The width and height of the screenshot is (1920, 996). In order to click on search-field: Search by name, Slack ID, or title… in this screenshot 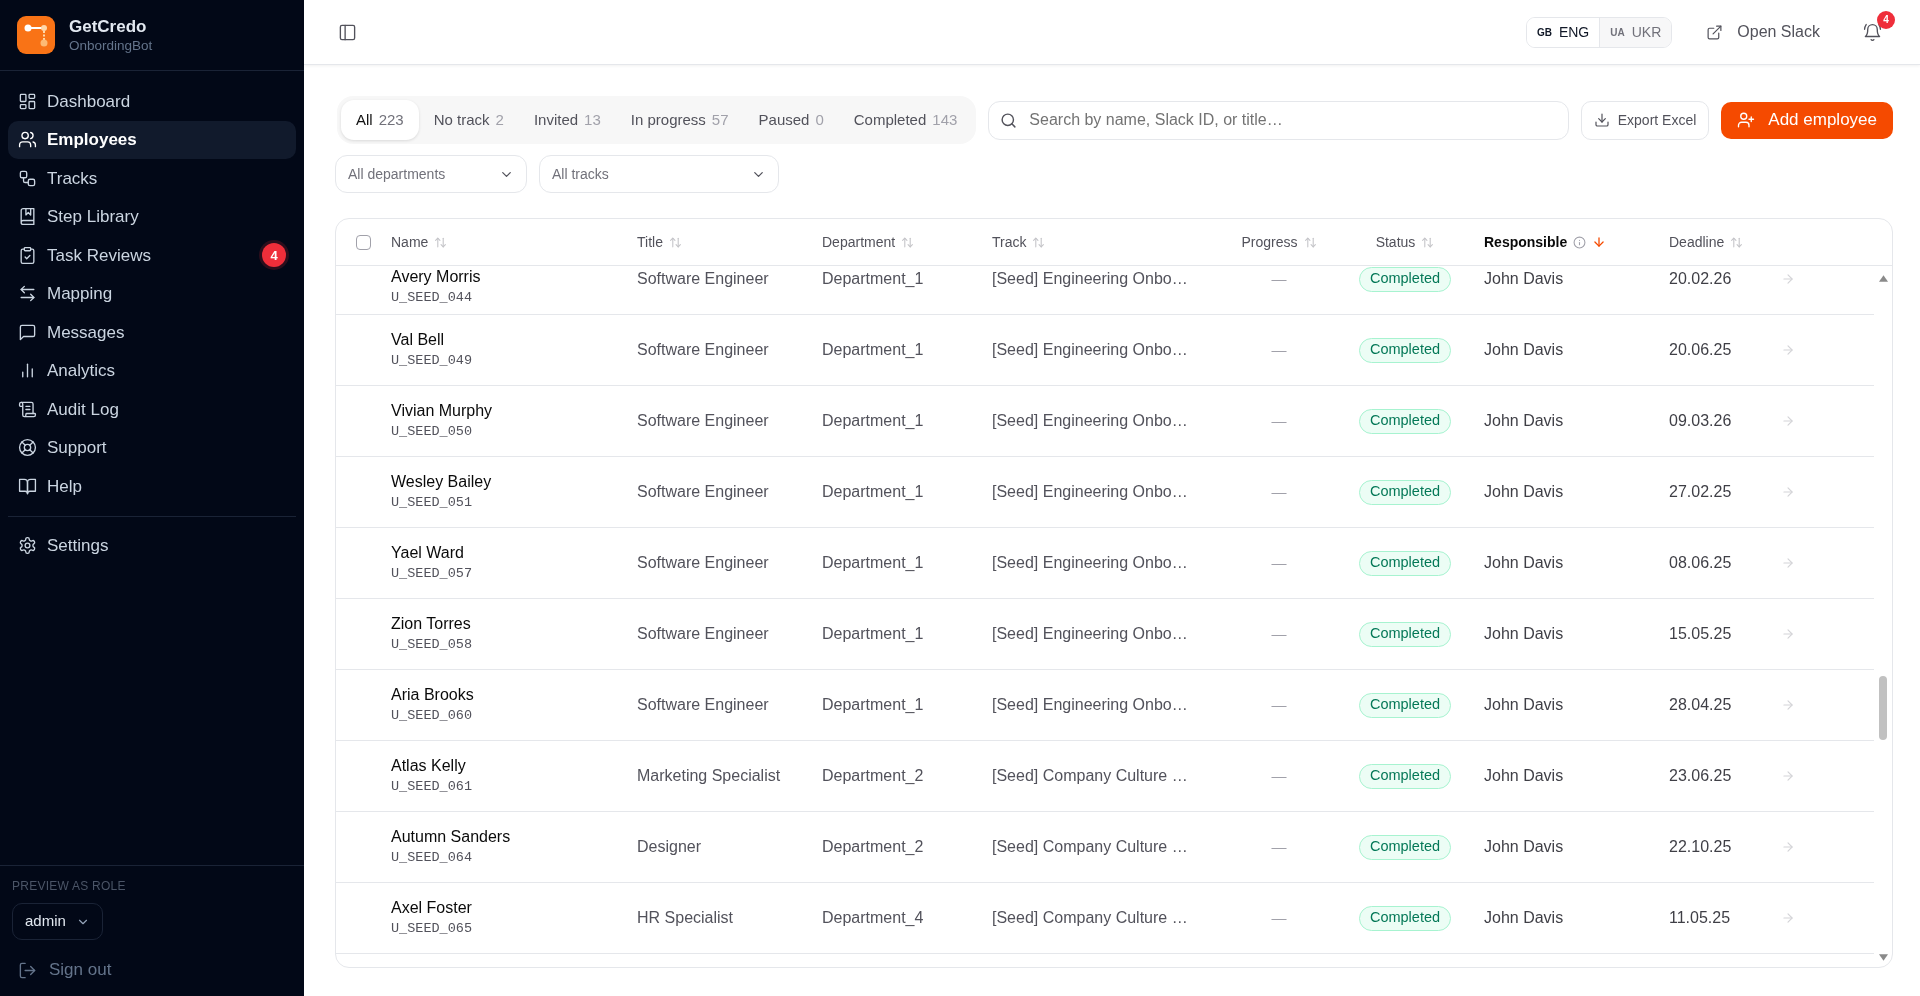, I will do `click(1278, 120)`.